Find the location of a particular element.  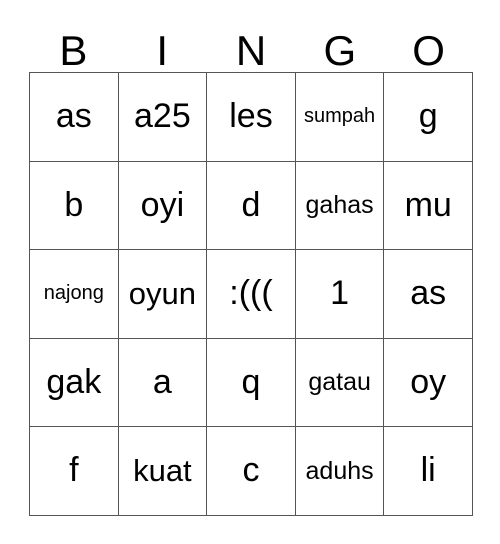

bingo-cell-label: f is located at coordinates (74, 470).